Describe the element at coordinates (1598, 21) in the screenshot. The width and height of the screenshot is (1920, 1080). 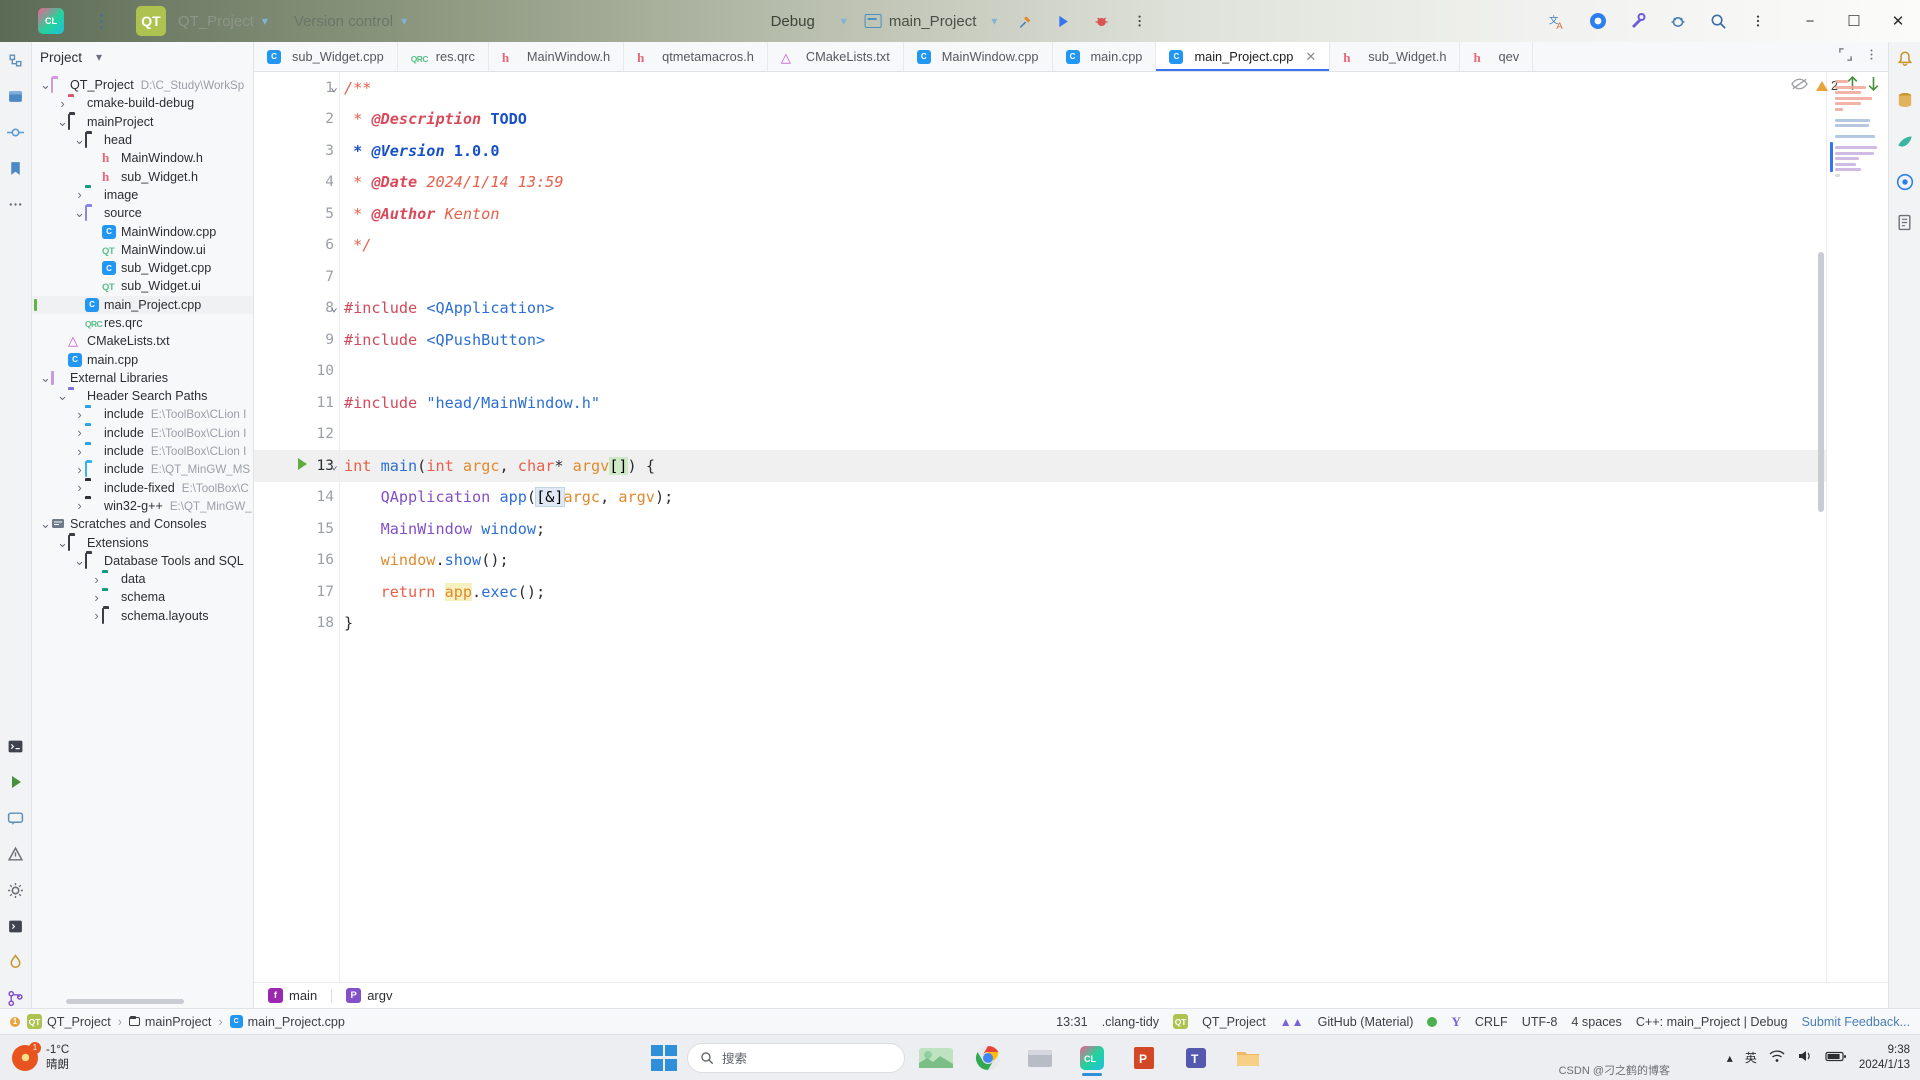
I see `ai-assistant-icon` at that location.